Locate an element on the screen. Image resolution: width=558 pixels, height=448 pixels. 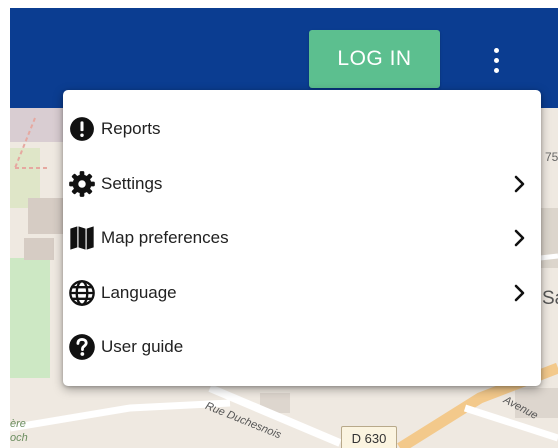
map-place-label: och is located at coordinates (19, 438).